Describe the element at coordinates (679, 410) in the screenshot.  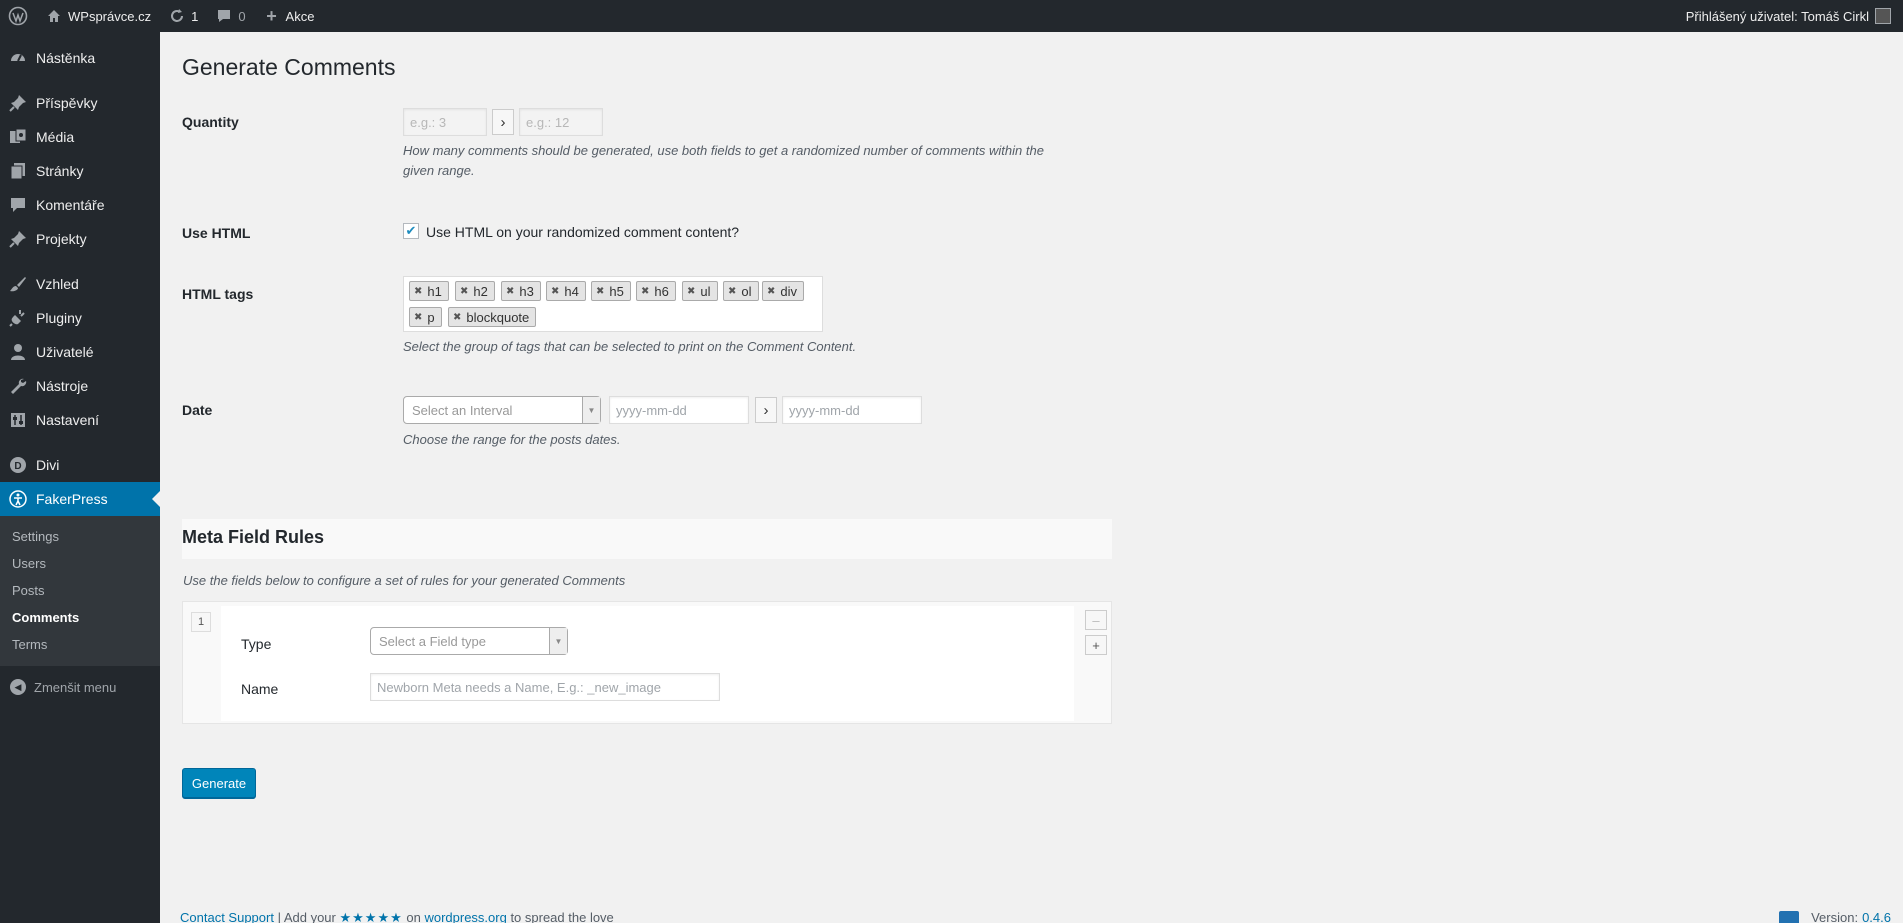
I see `date-from-input: yyyy-mm-dd` at that location.